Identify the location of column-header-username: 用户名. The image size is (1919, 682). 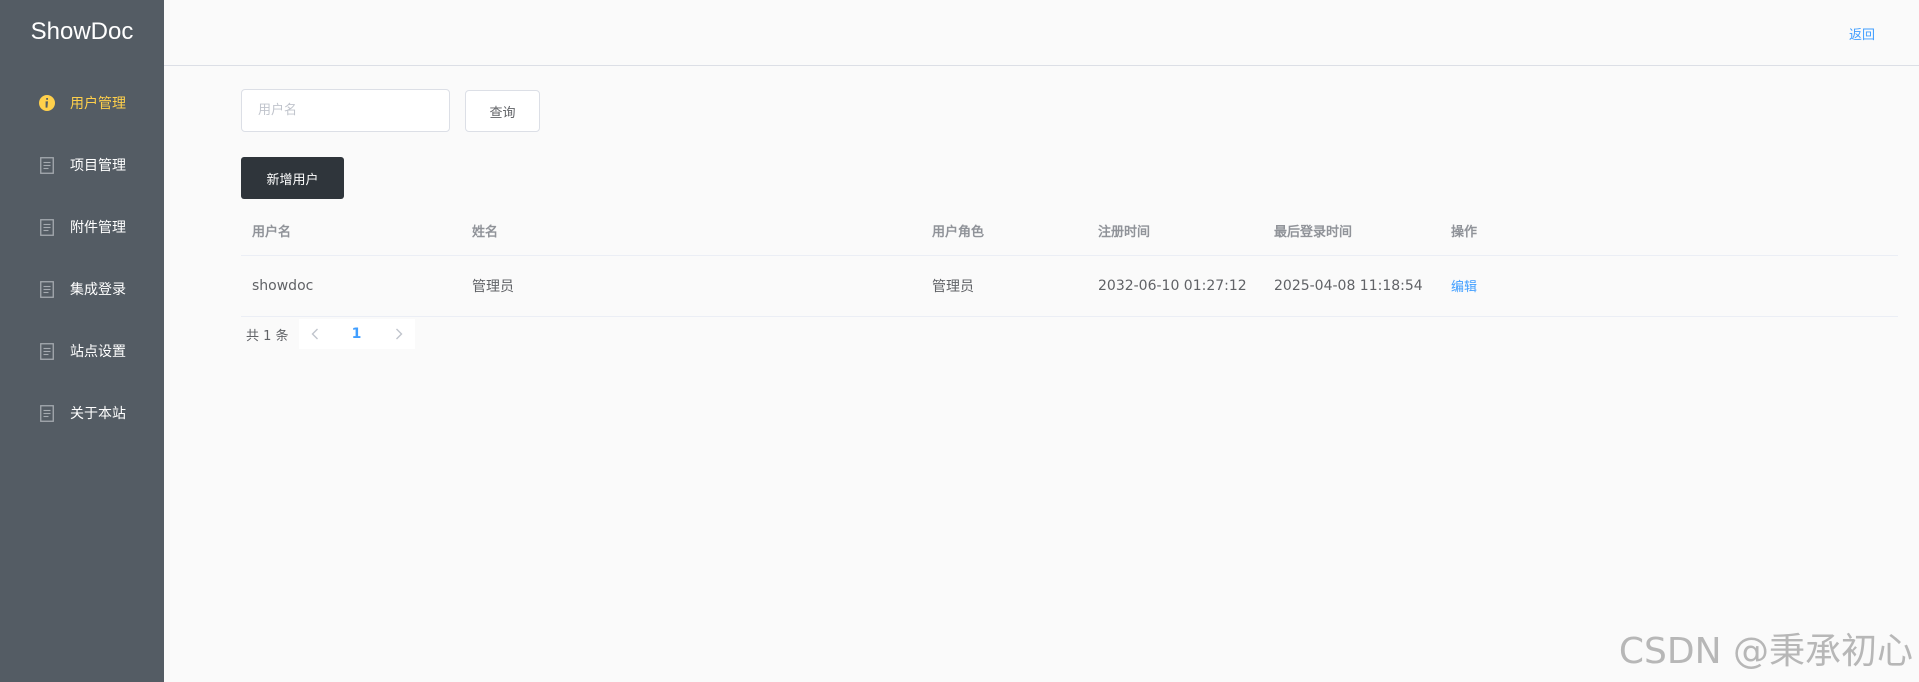
(351, 231).